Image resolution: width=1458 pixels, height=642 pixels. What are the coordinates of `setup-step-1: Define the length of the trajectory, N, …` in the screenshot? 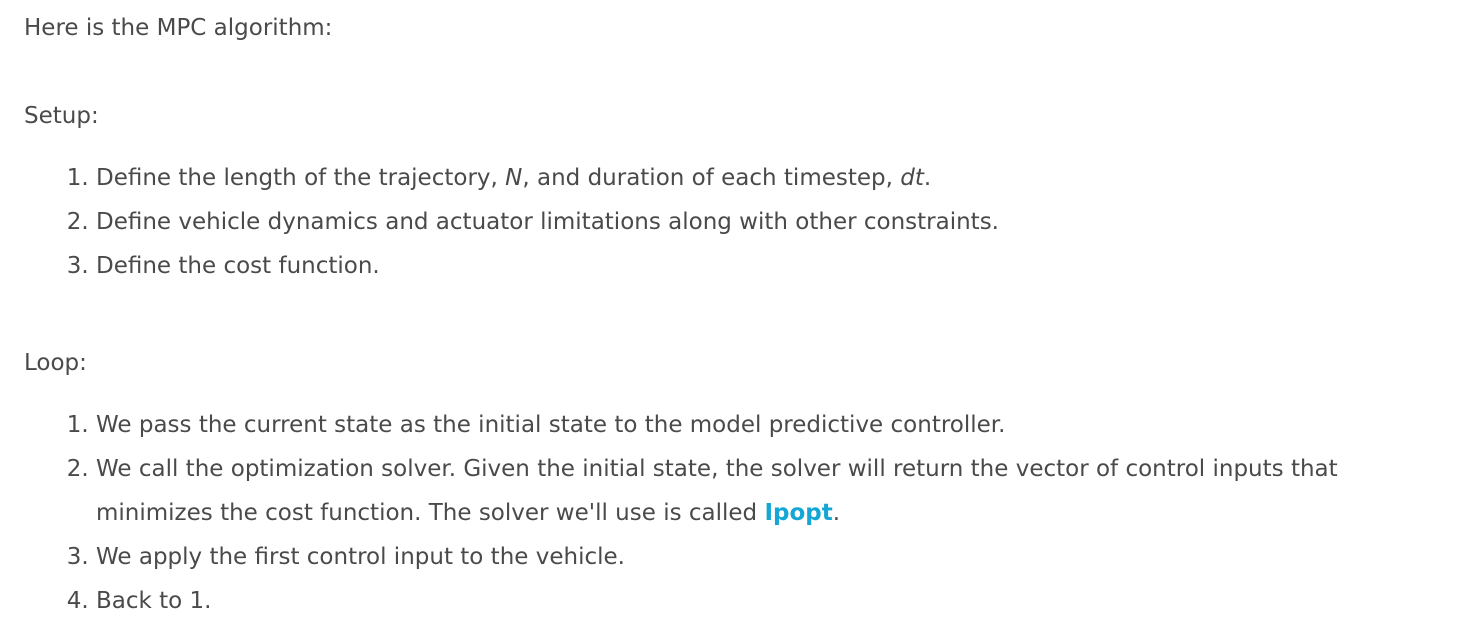 It's located at (770, 178).